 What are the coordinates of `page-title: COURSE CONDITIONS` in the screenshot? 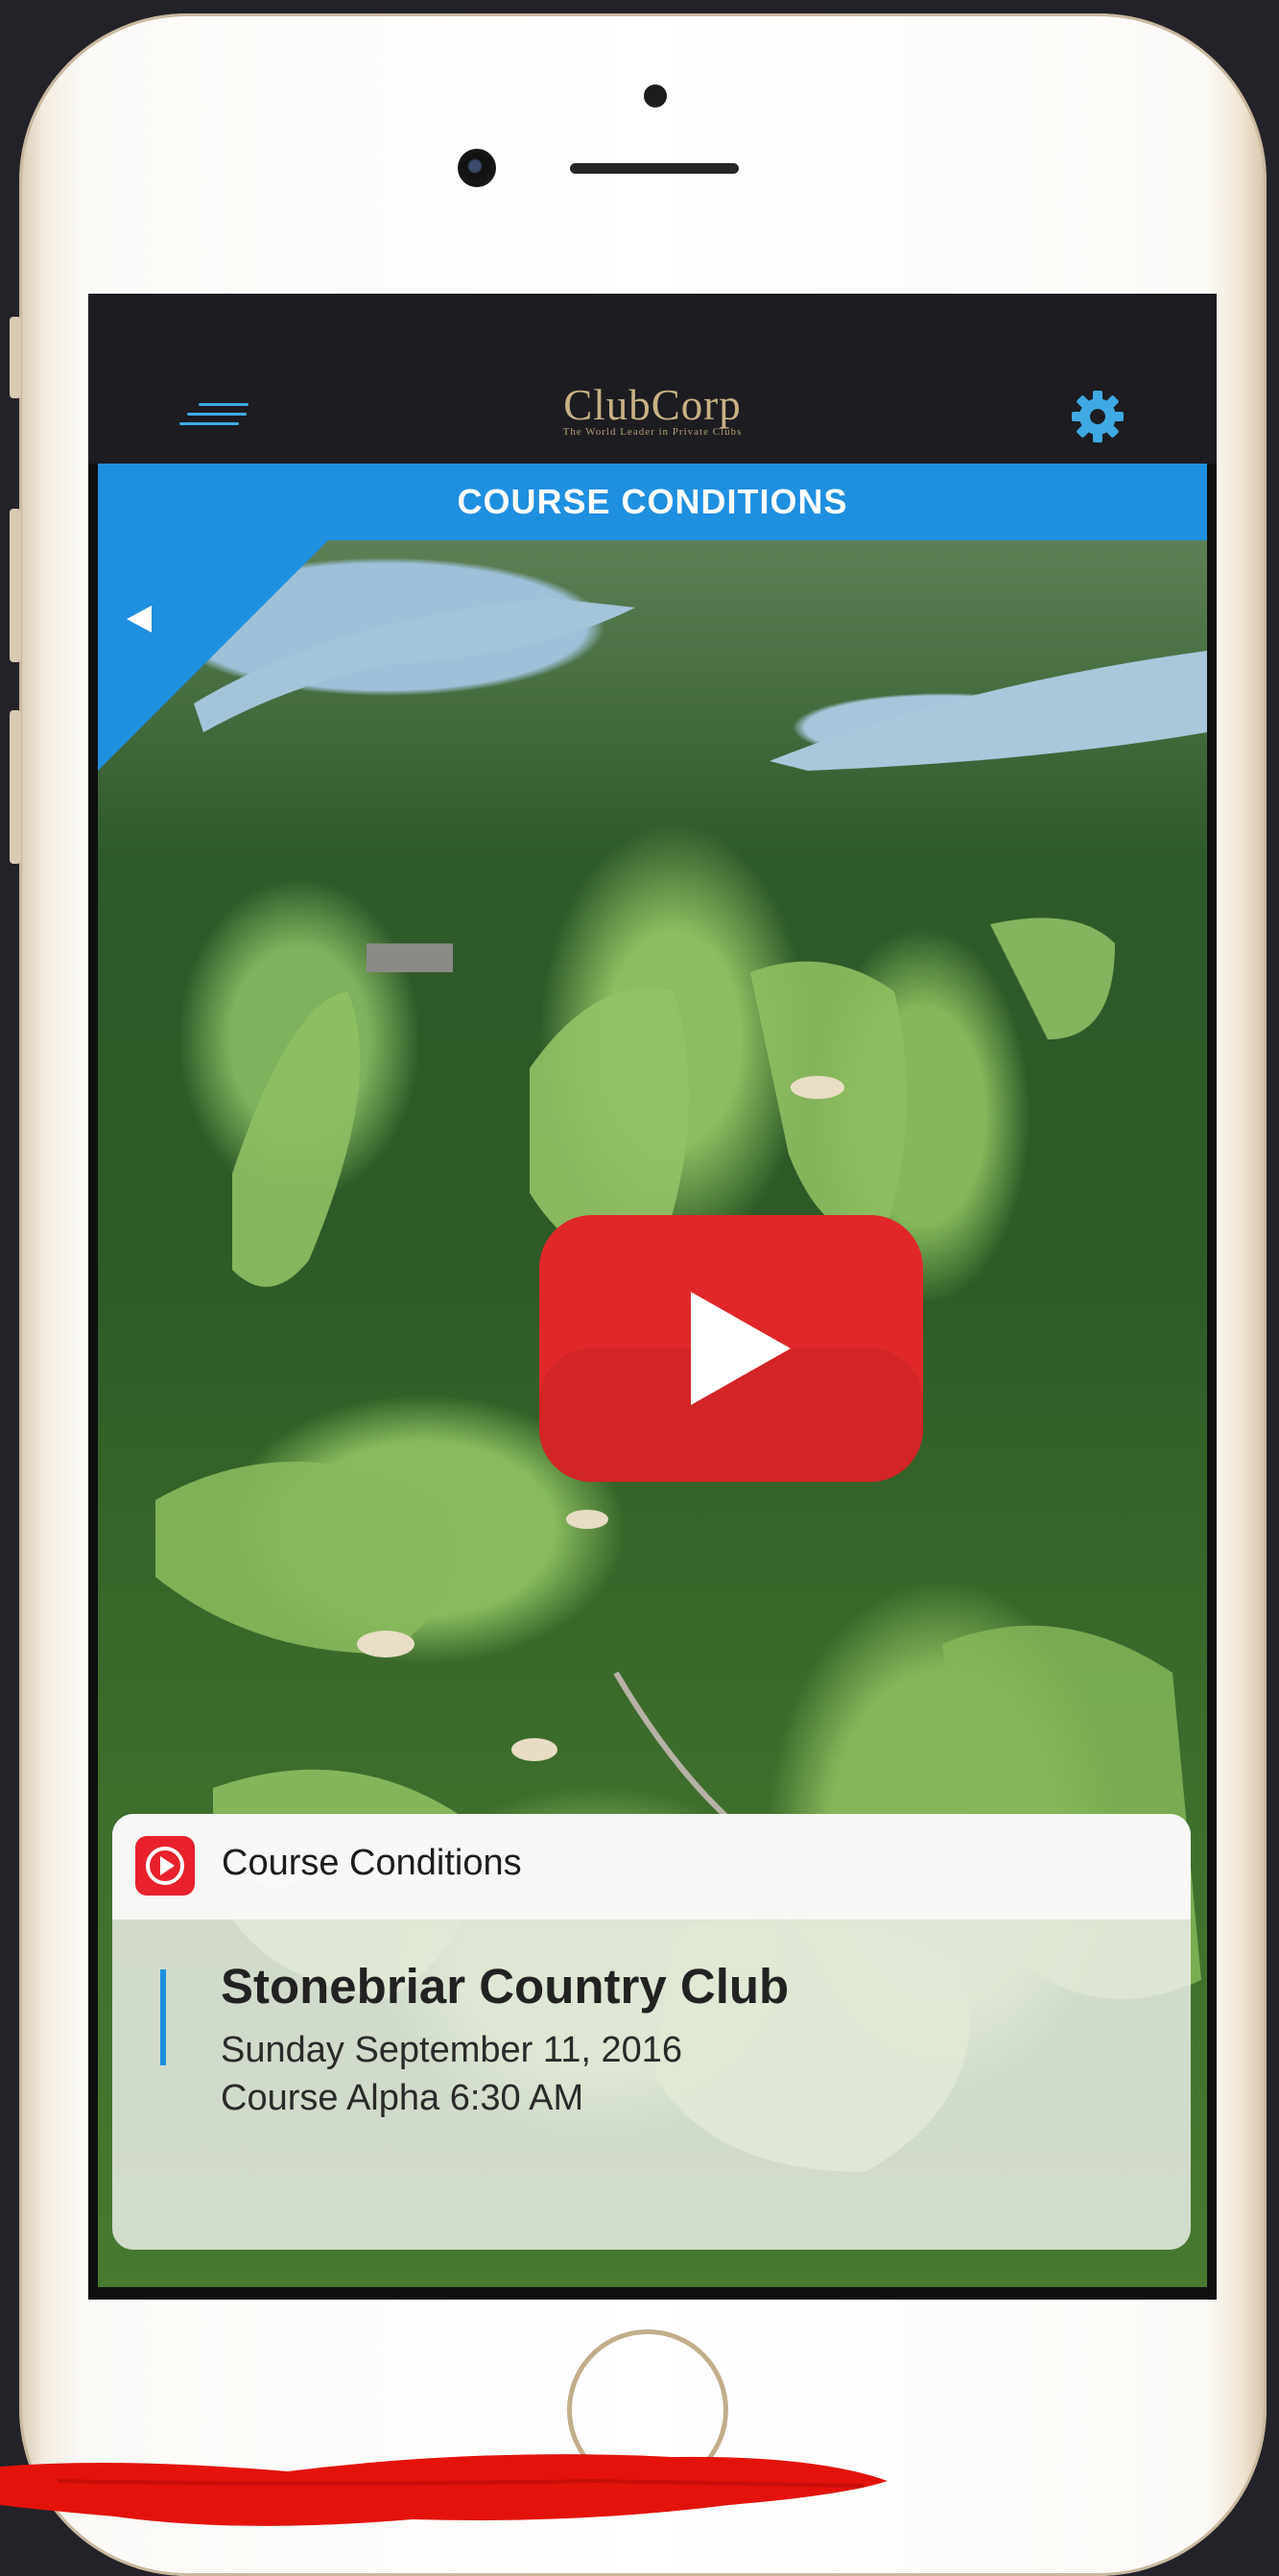 It's located at (652, 502).